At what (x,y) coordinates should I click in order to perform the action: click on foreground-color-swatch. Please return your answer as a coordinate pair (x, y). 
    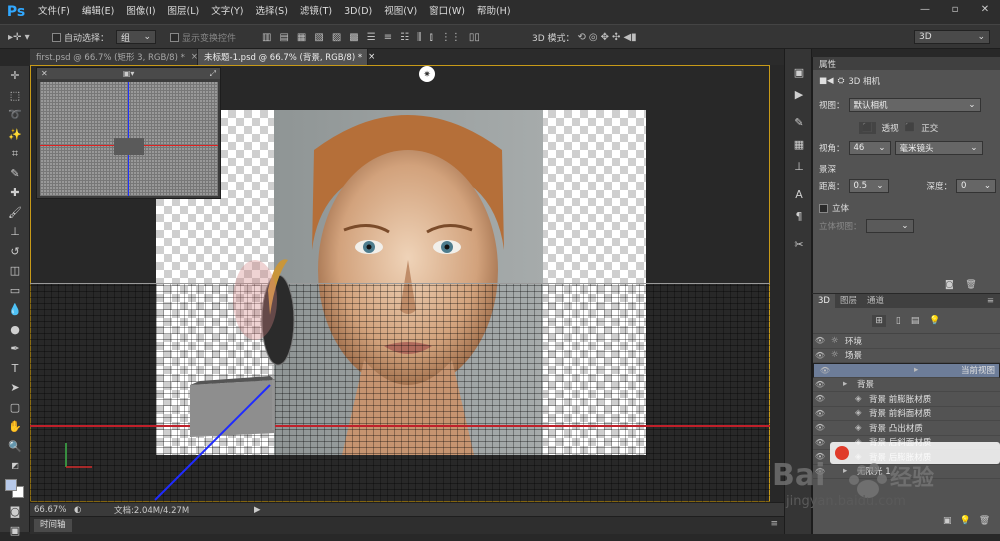
    Looking at the image, I should click on (11, 484).